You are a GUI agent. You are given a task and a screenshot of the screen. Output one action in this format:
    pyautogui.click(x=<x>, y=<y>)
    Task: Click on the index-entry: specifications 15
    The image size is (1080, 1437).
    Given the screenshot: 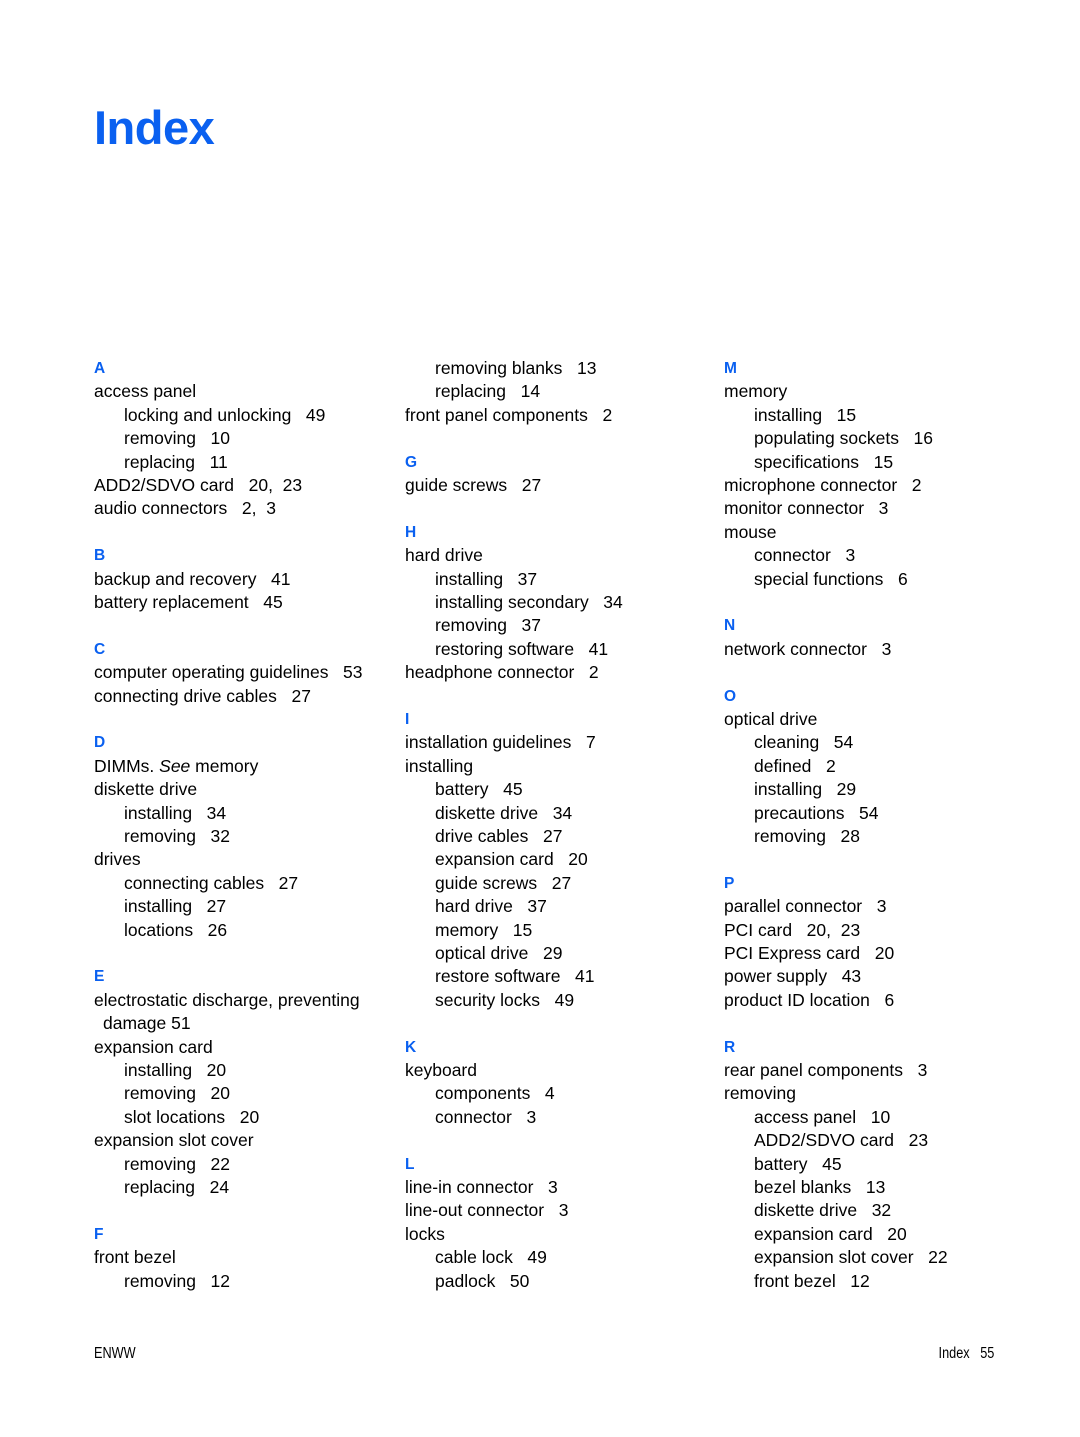 What is the action you would take?
    pyautogui.click(x=824, y=461)
    